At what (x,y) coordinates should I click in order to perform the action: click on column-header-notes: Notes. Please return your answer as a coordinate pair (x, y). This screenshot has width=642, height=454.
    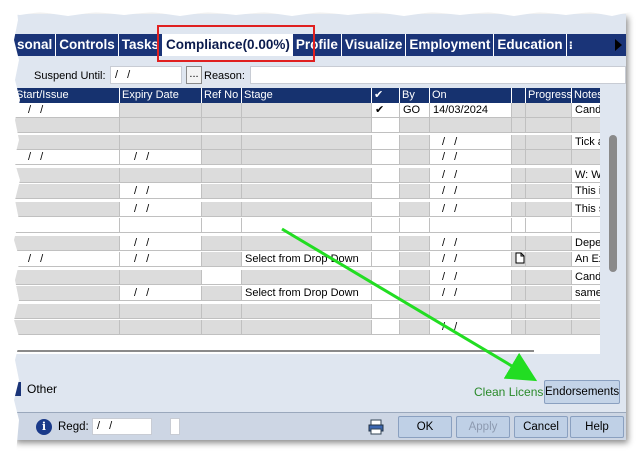
    Looking at the image, I should click on (586, 95).